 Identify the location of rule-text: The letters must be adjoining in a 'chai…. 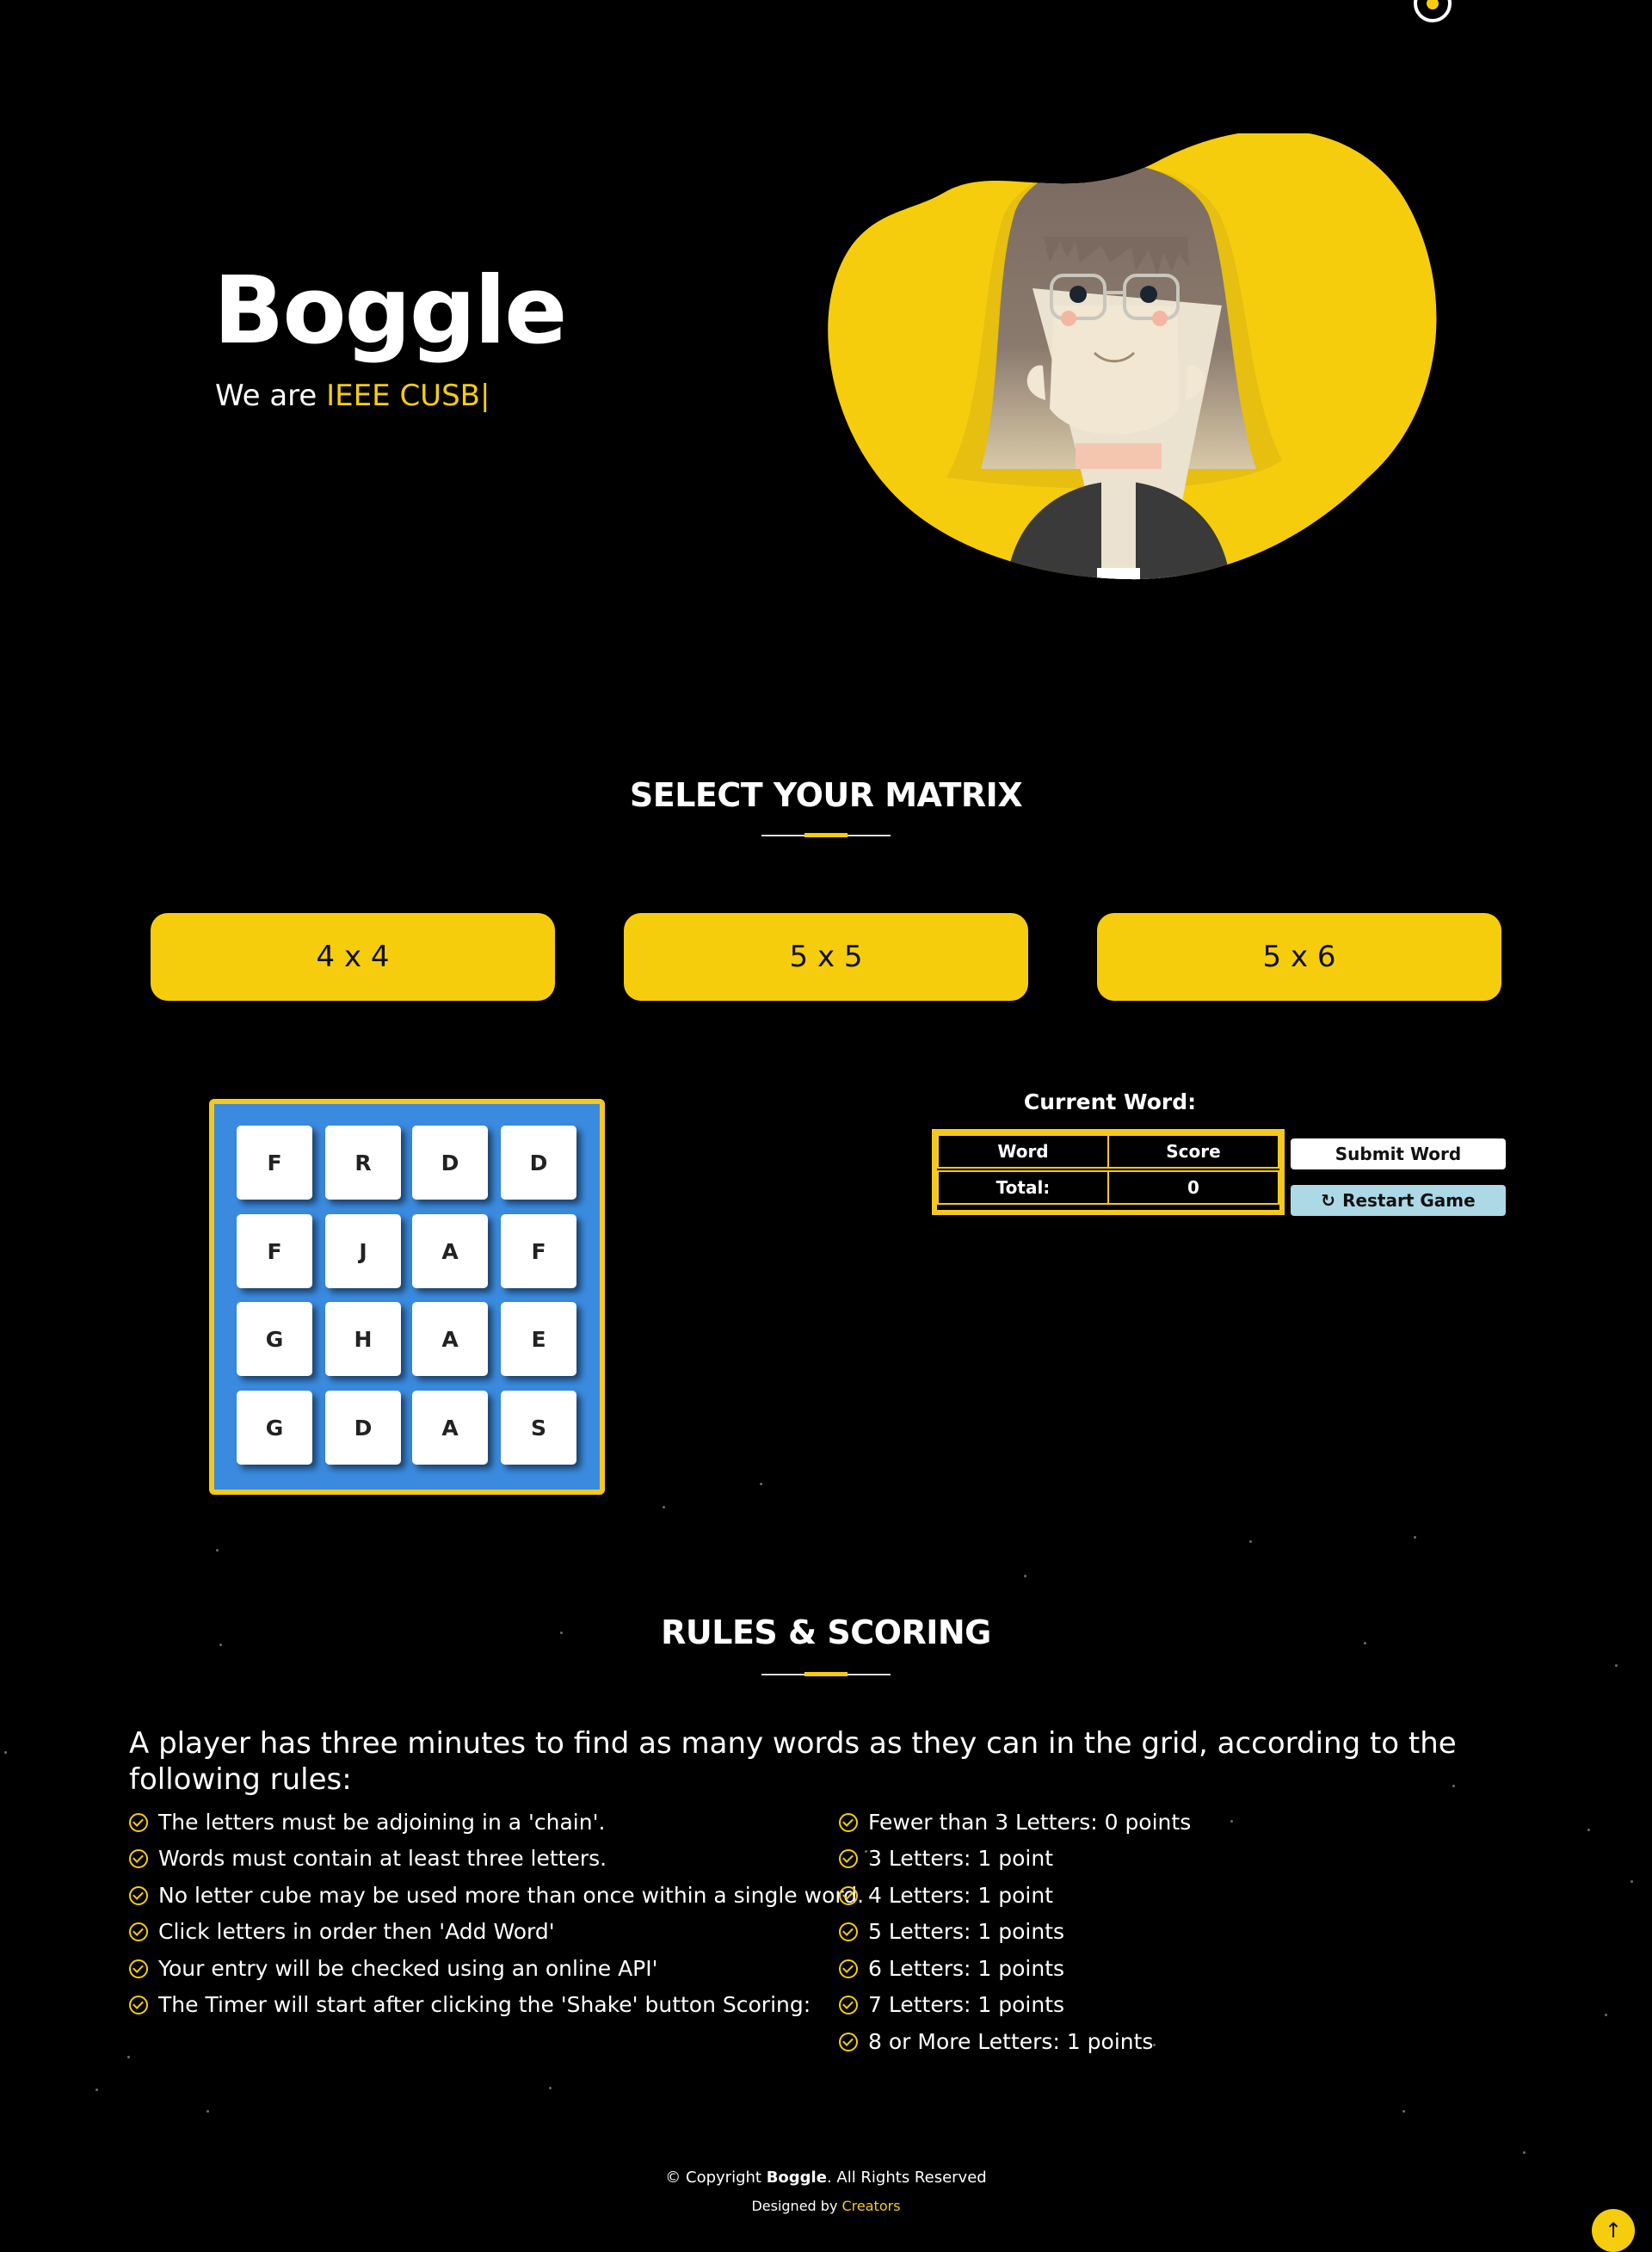
(382, 1822).